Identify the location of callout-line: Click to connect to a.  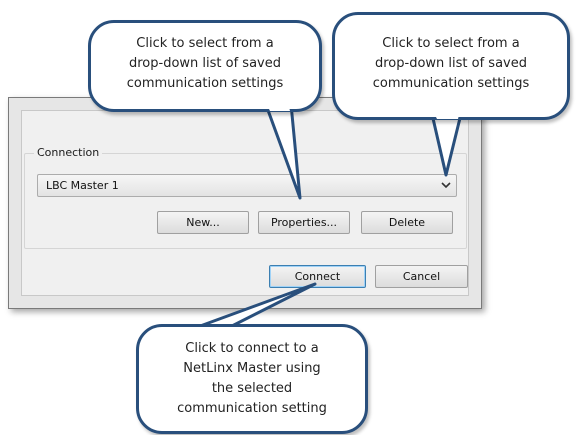
(252, 348).